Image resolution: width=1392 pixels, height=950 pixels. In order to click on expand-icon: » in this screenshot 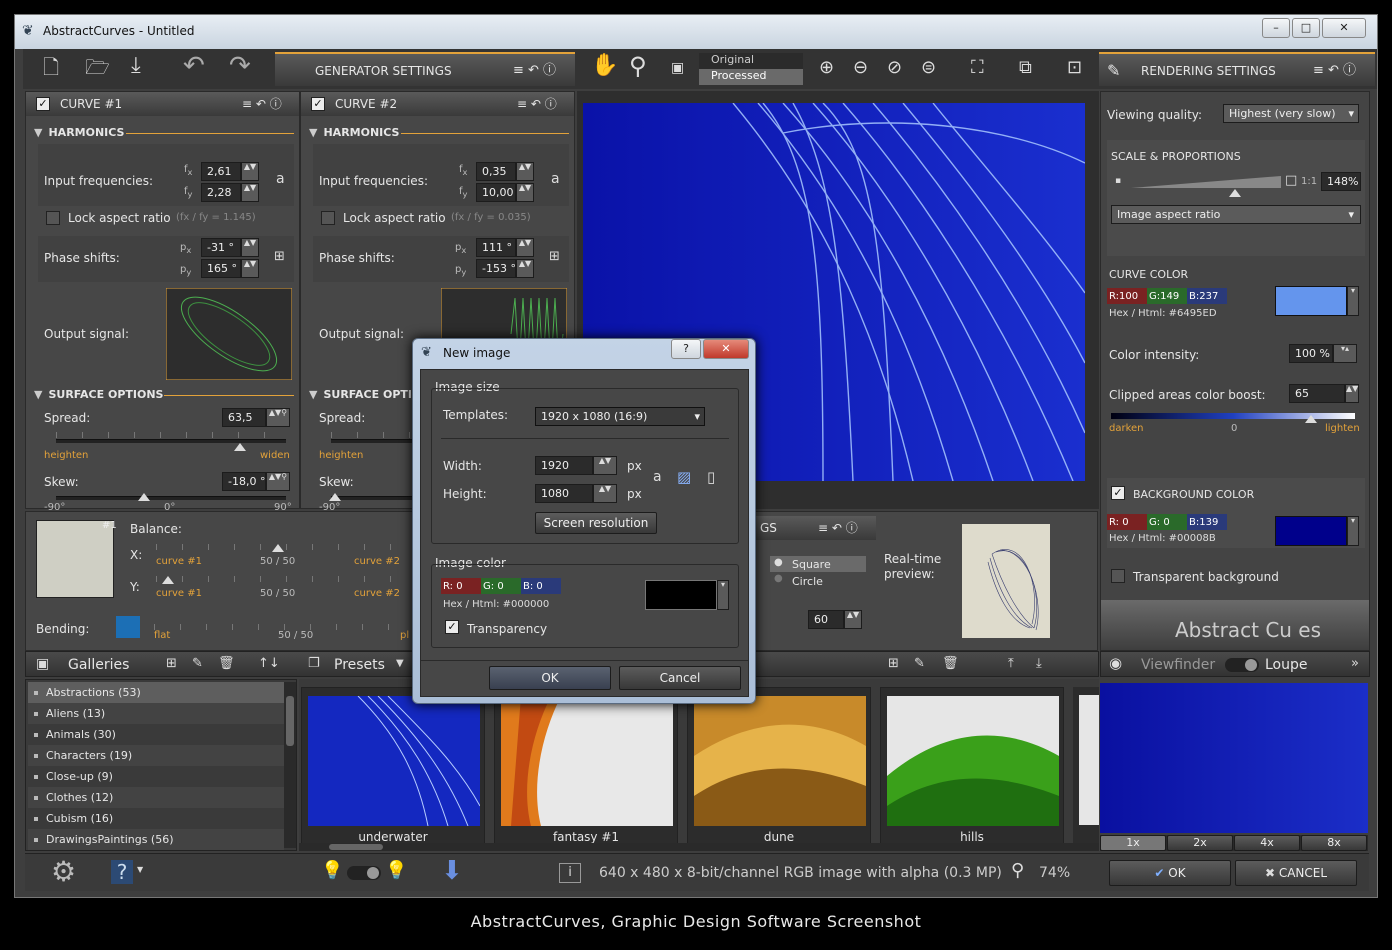, I will do `click(1355, 663)`.